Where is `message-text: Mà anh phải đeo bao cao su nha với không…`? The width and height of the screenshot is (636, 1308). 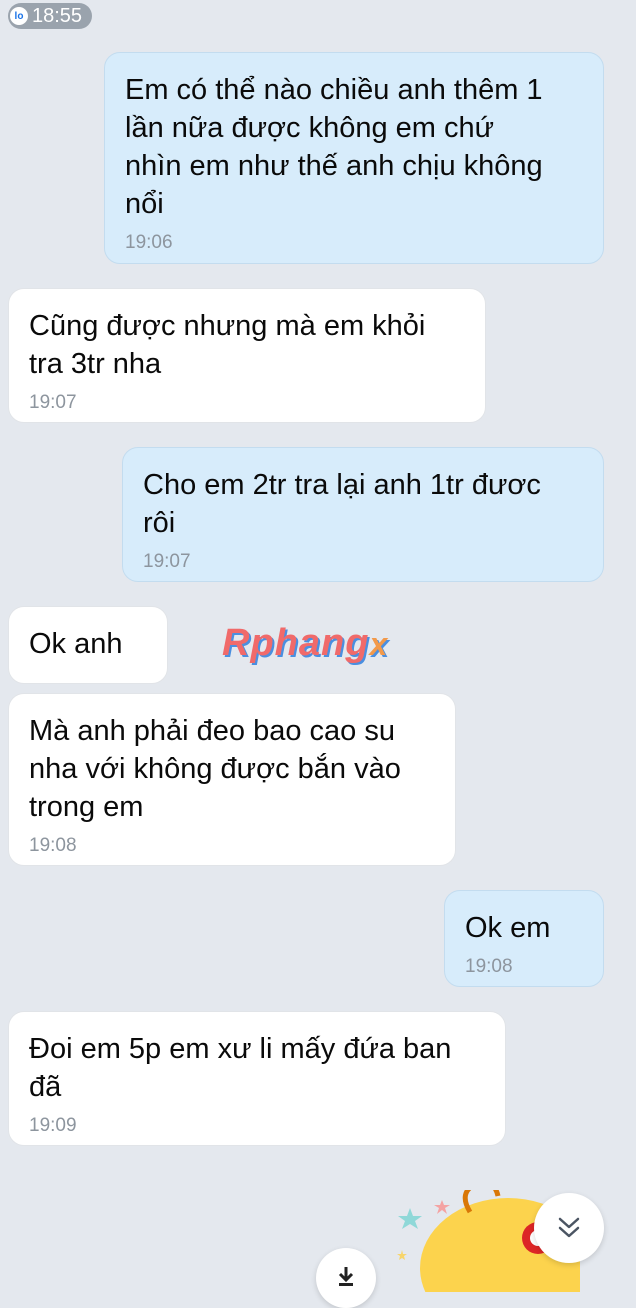
message-text: Mà anh phải đeo bao cao su nha với không… is located at coordinates (215, 769).